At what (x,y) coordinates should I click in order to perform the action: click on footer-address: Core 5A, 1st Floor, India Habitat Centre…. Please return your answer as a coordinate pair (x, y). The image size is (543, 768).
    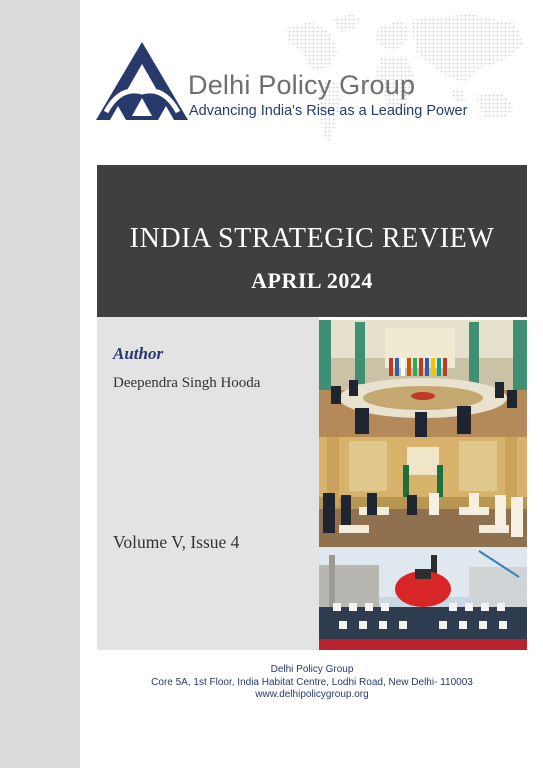
    Looking at the image, I should click on (312, 682).